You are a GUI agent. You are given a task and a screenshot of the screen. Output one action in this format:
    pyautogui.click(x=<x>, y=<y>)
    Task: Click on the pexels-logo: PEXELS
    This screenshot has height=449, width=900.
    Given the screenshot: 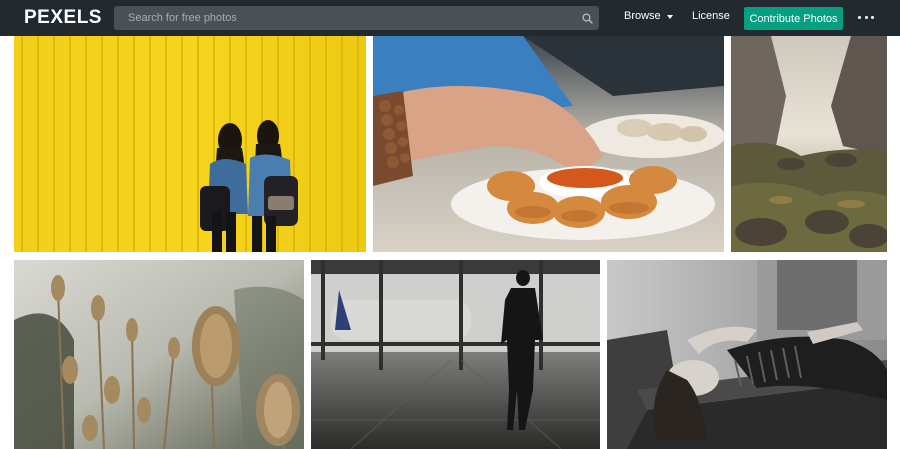 What is the action you would take?
    pyautogui.click(x=63, y=18)
    